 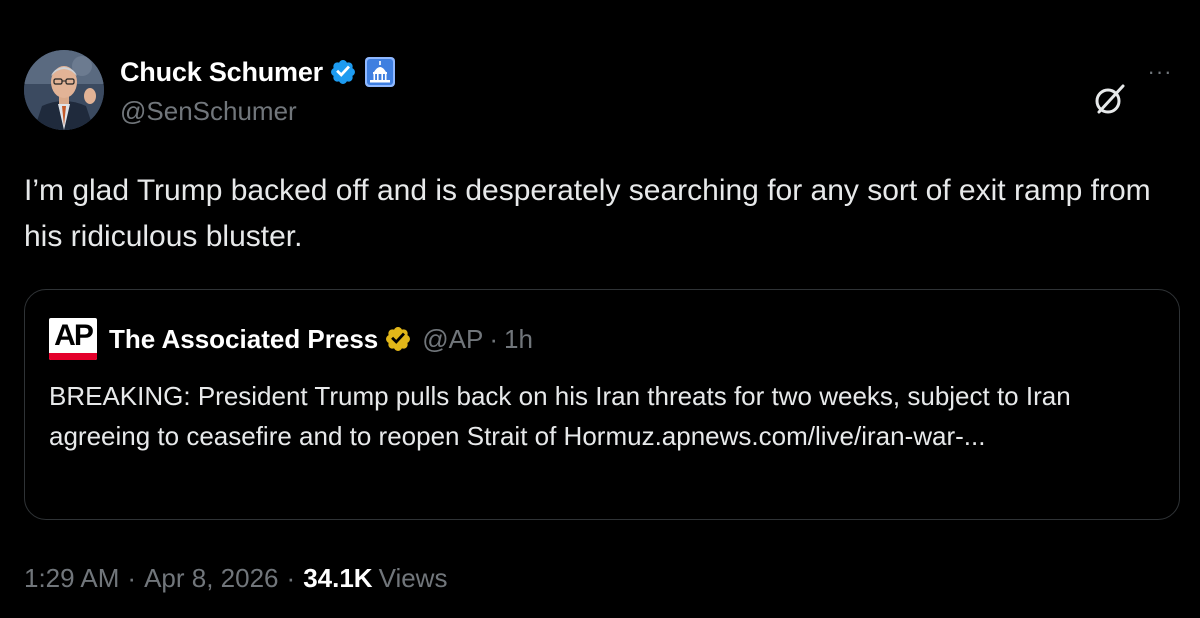 I want to click on ap-logo-red-bar, so click(x=73, y=356).